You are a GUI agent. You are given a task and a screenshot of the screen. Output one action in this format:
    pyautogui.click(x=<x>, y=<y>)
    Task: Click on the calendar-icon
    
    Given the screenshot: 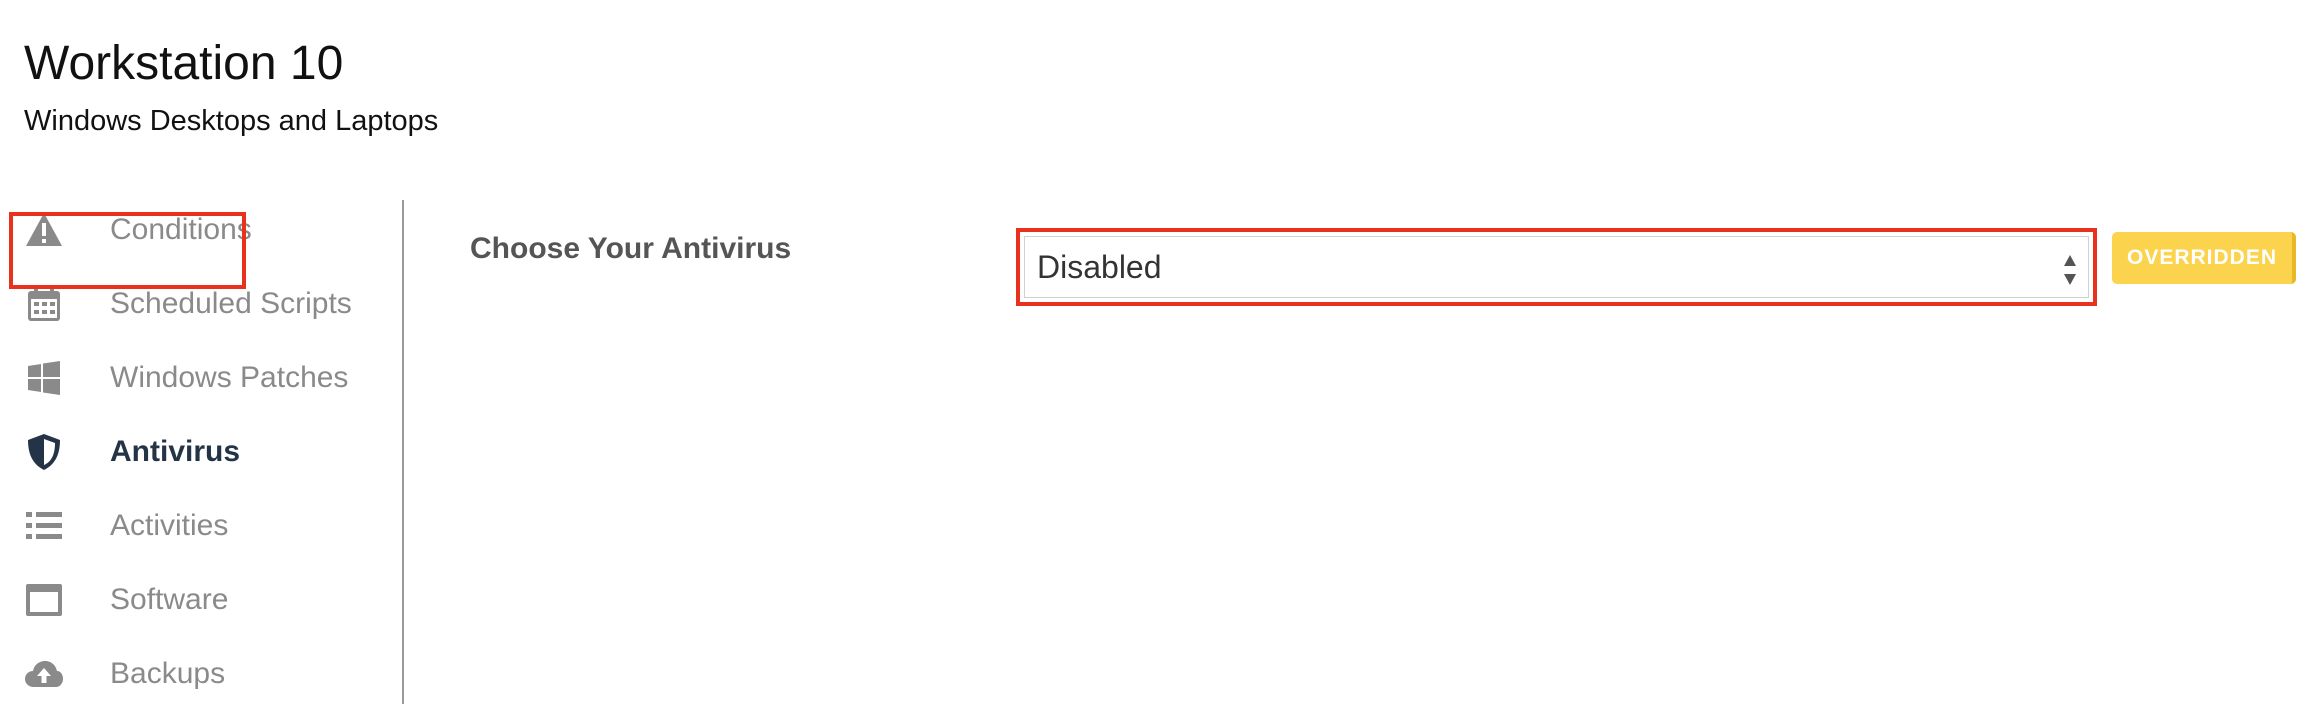 What is the action you would take?
    pyautogui.click(x=44, y=304)
    